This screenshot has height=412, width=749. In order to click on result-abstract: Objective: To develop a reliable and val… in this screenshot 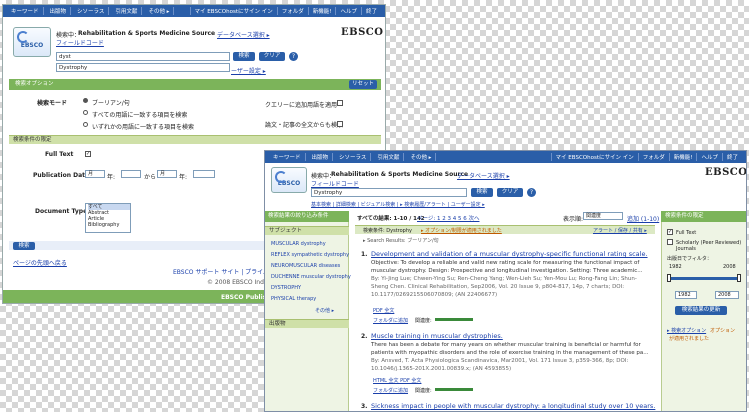, I will do `click(507, 267)`.